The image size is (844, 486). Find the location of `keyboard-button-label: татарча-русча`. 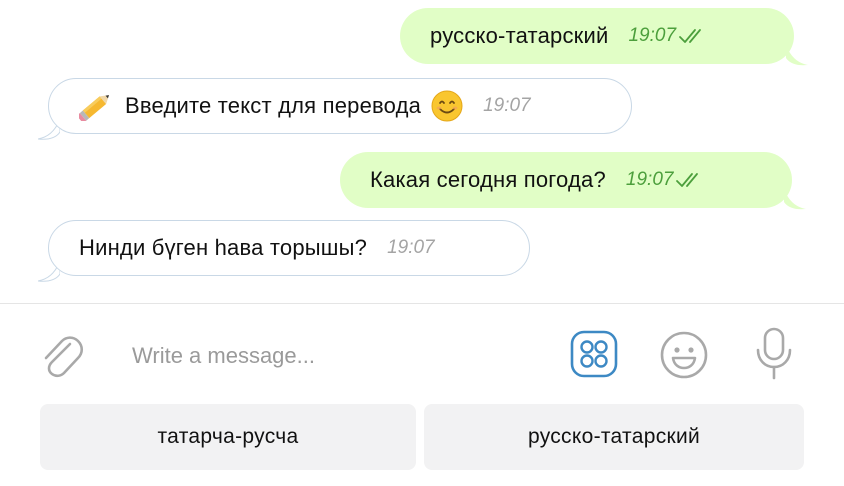

keyboard-button-label: татарча-русча is located at coordinates (228, 436).